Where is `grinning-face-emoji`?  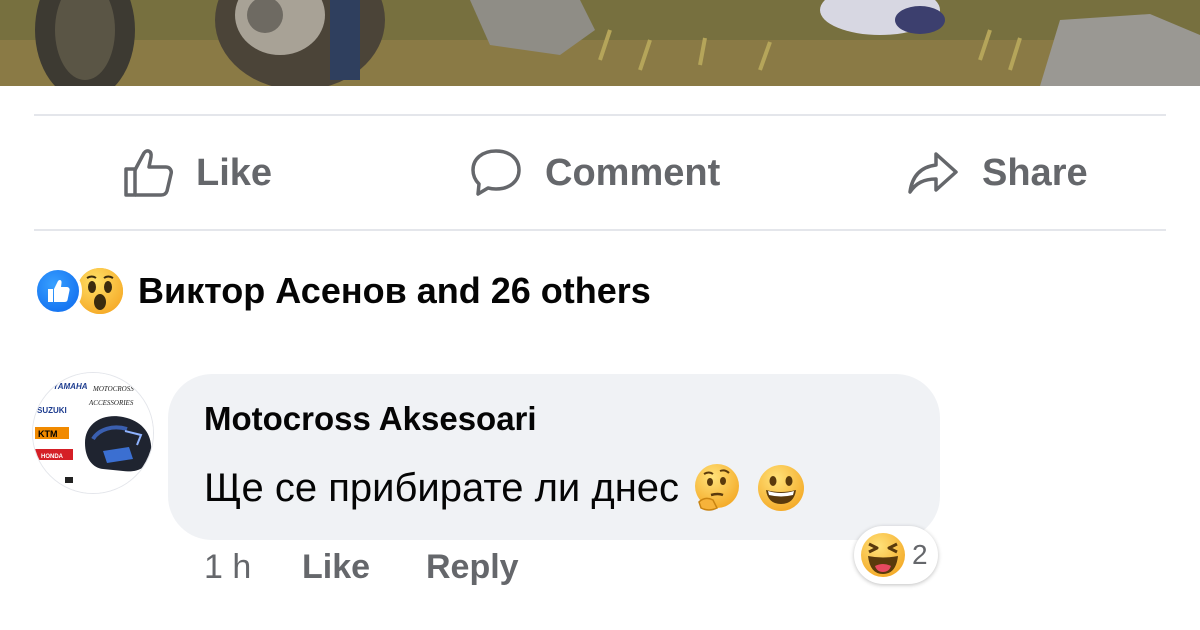
grinning-face-emoji is located at coordinates (781, 488).